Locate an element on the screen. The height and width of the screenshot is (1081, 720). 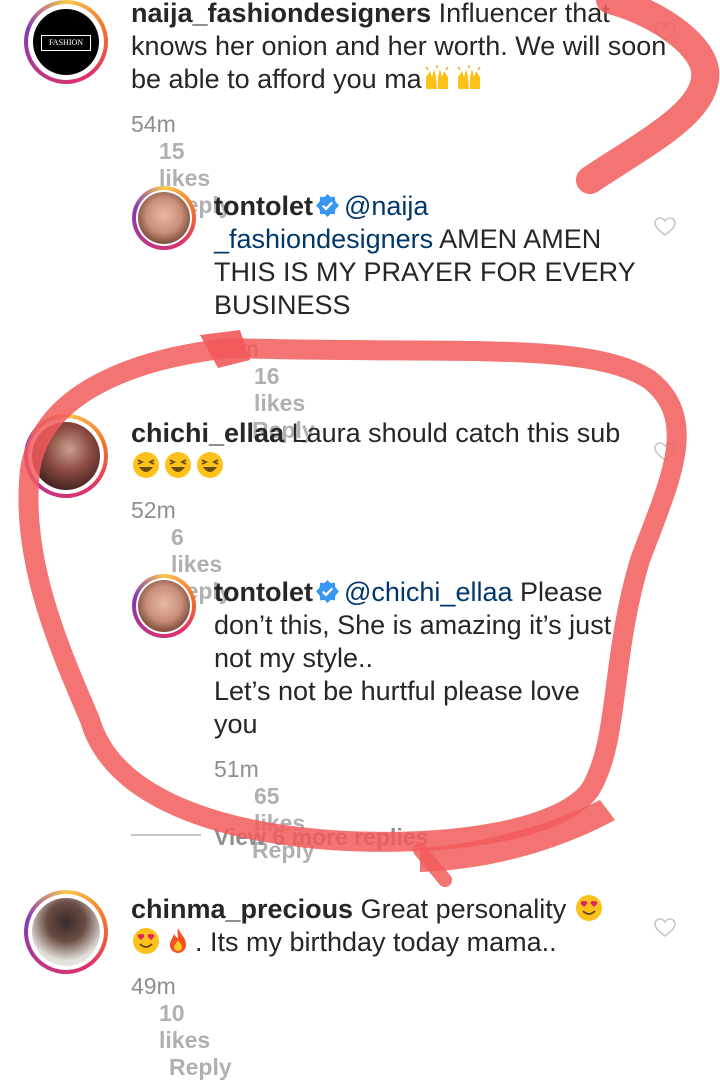
likes-count: 16 likes is located at coordinates (284, 390).